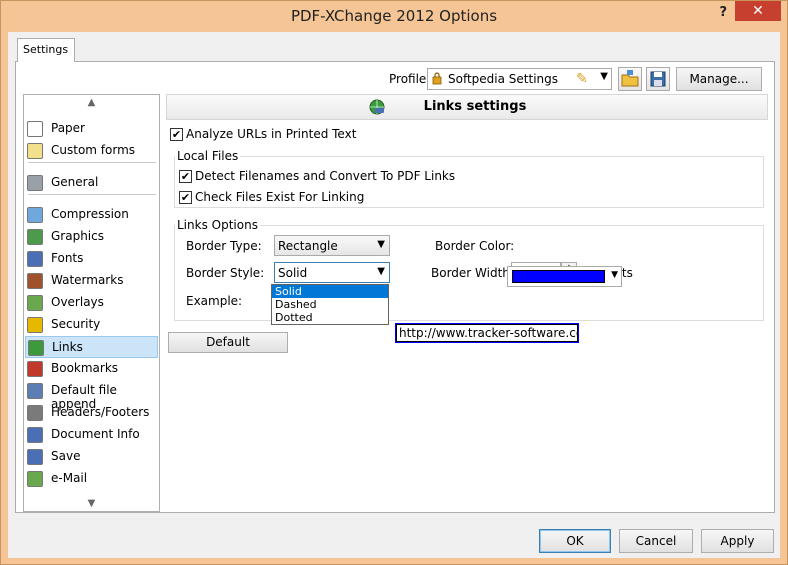 Image resolution: width=788 pixels, height=565 pixels. Describe the element at coordinates (503, 79) in the screenshot. I see `profile-value: Softpedia Settings` at that location.